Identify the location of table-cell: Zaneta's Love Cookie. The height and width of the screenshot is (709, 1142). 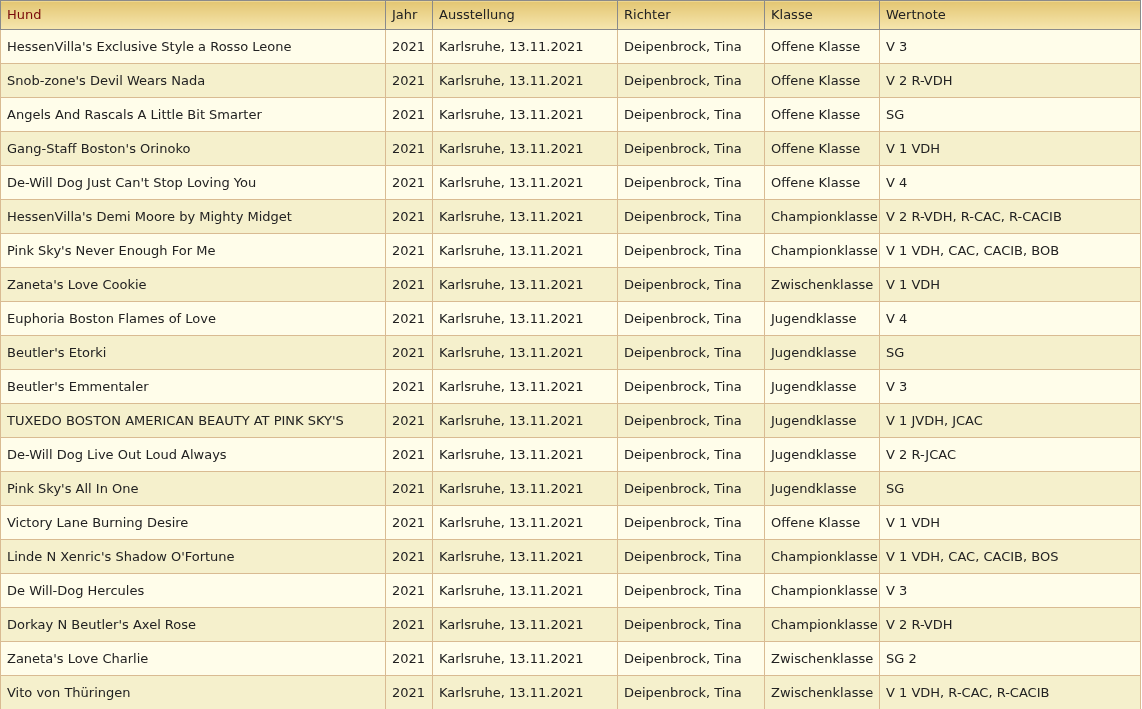
(193, 284).